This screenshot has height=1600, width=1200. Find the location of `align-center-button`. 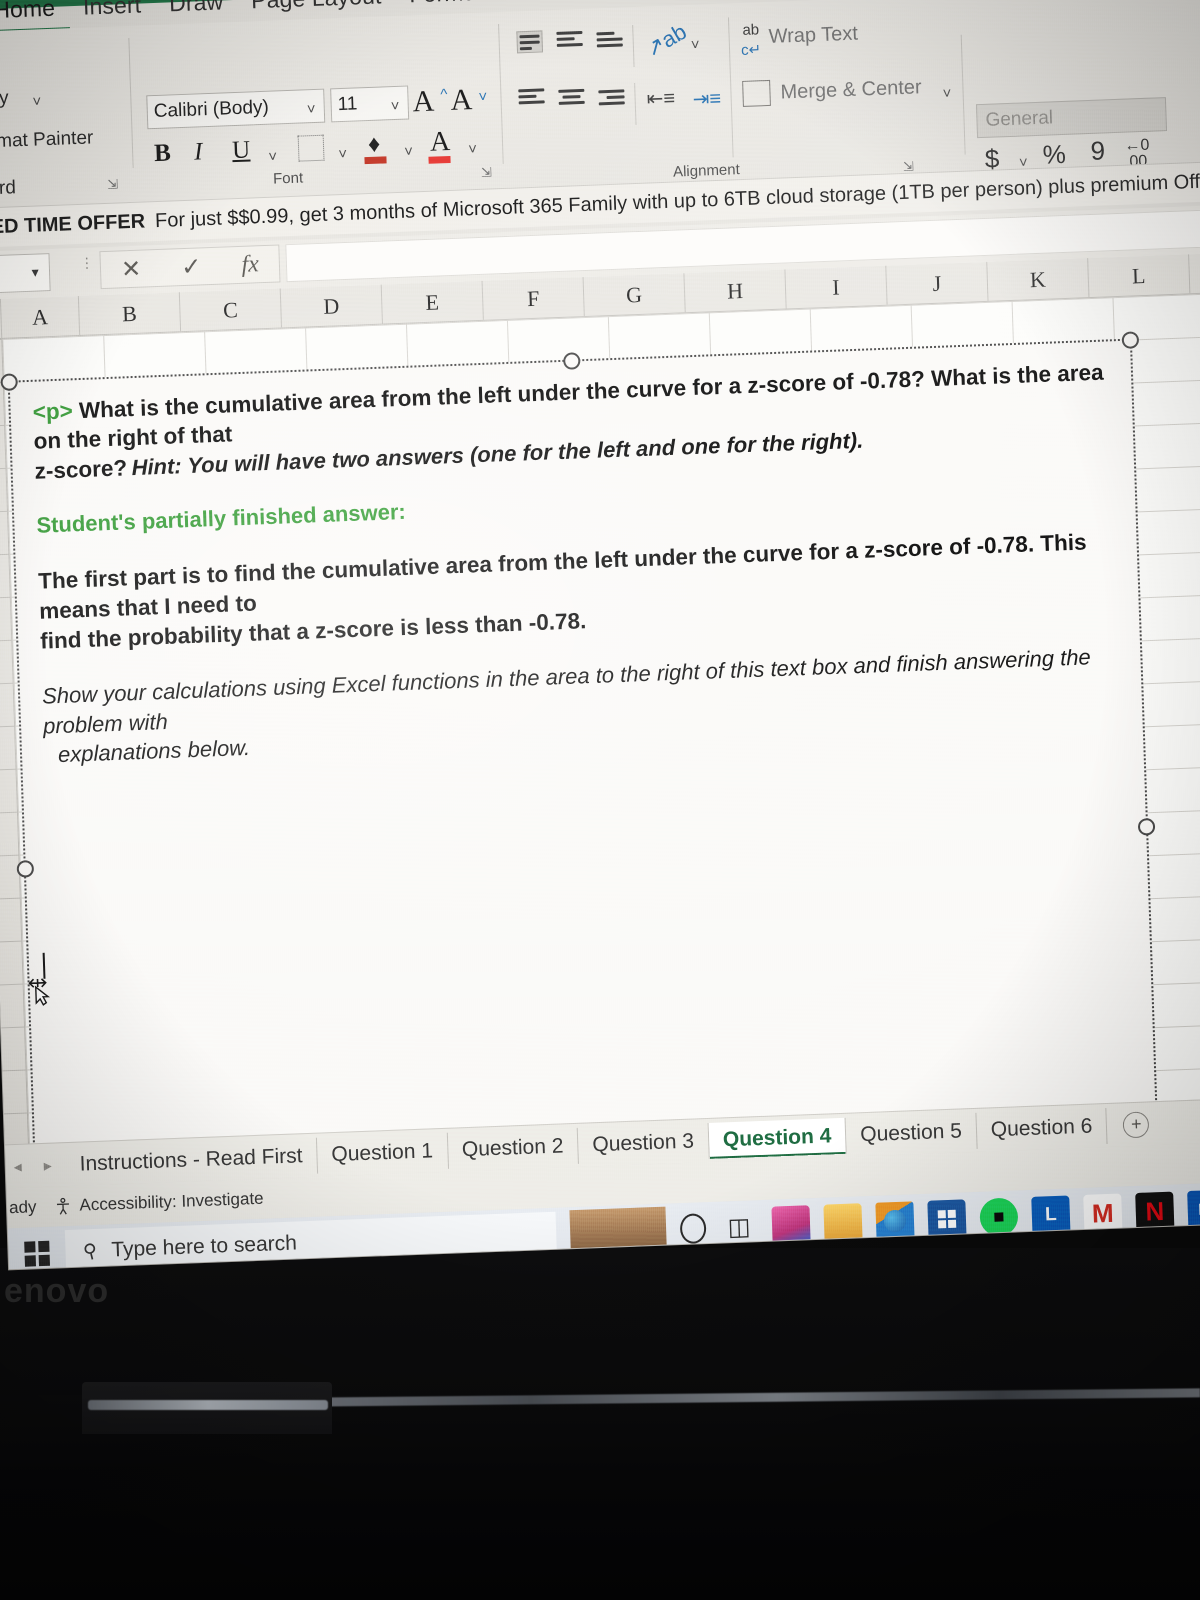

align-center-button is located at coordinates (571, 100).